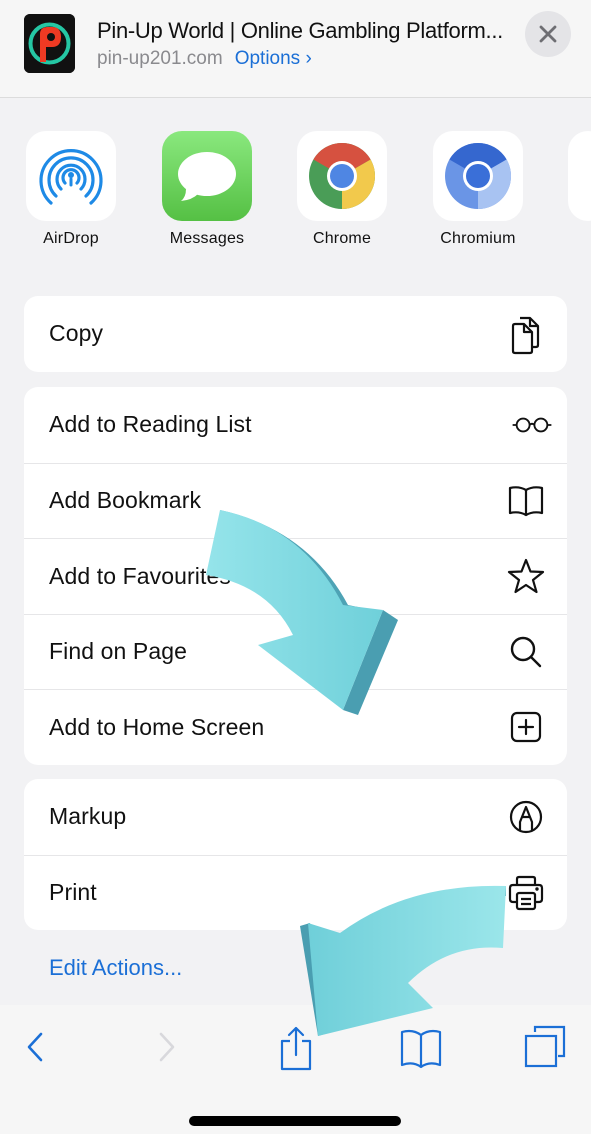 This screenshot has width=591, height=1134. I want to click on app-label: Chromium, so click(478, 238).